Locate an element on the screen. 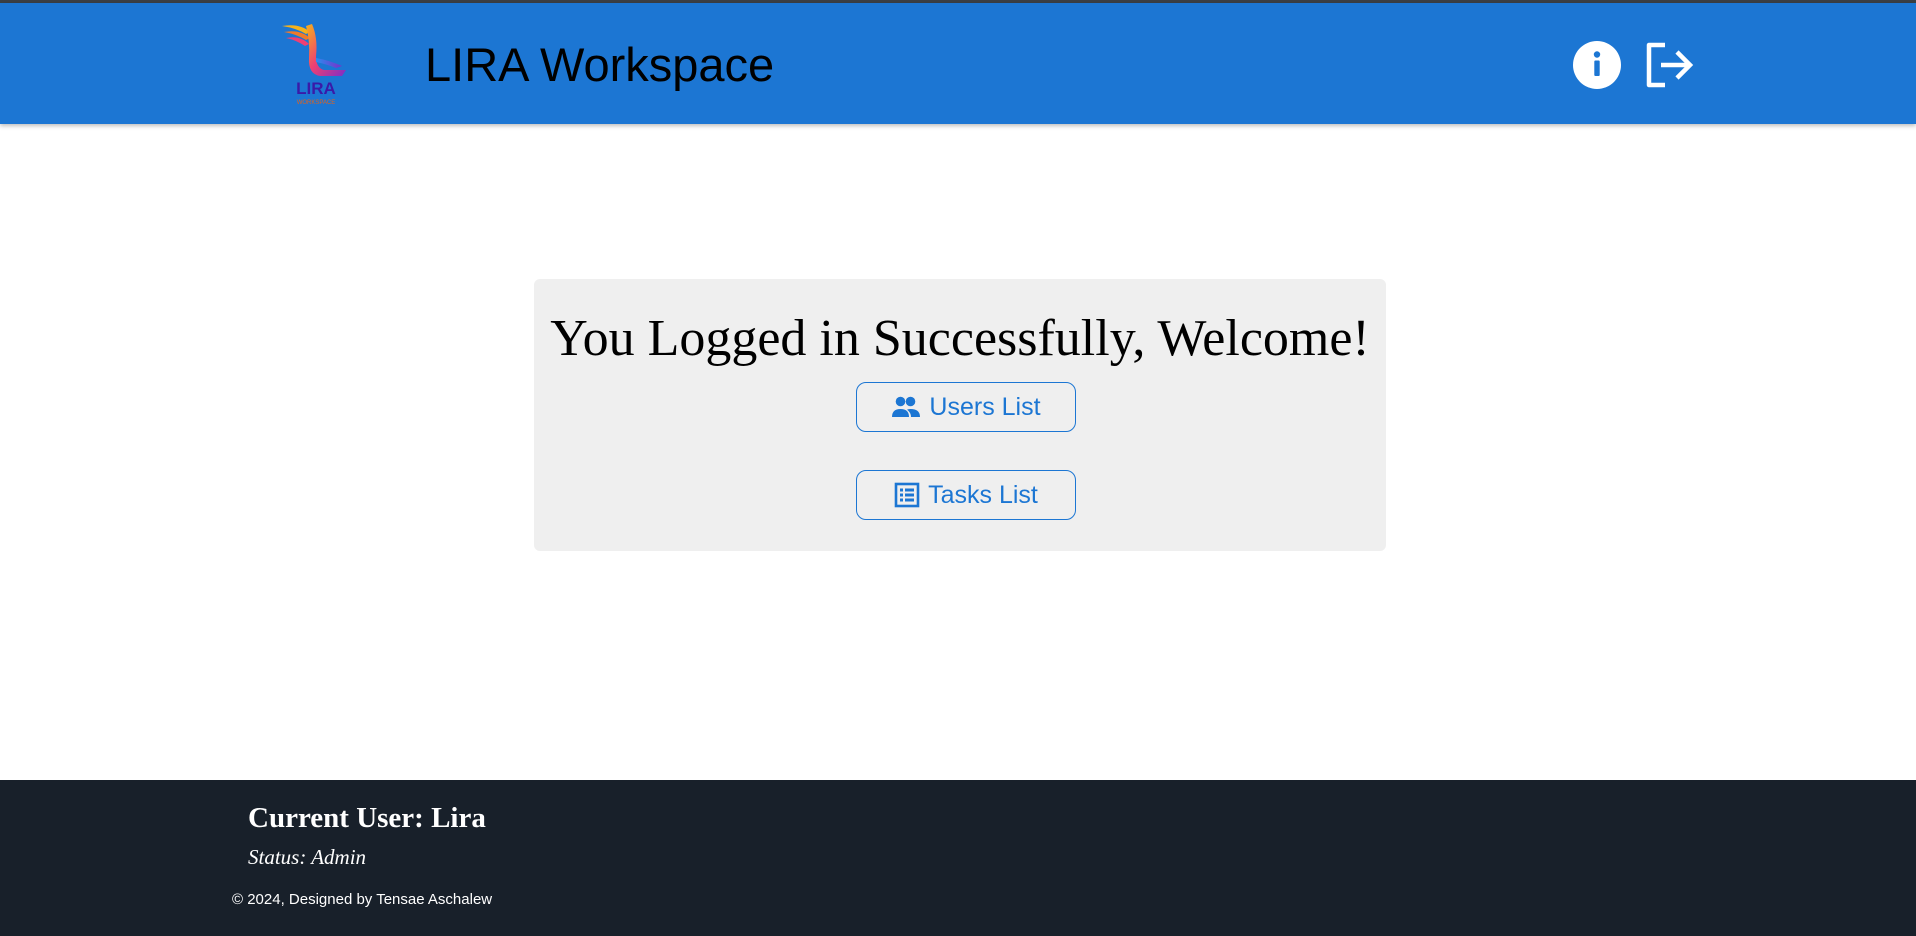 This screenshot has height=936, width=1916. info-button is located at coordinates (1597, 65).